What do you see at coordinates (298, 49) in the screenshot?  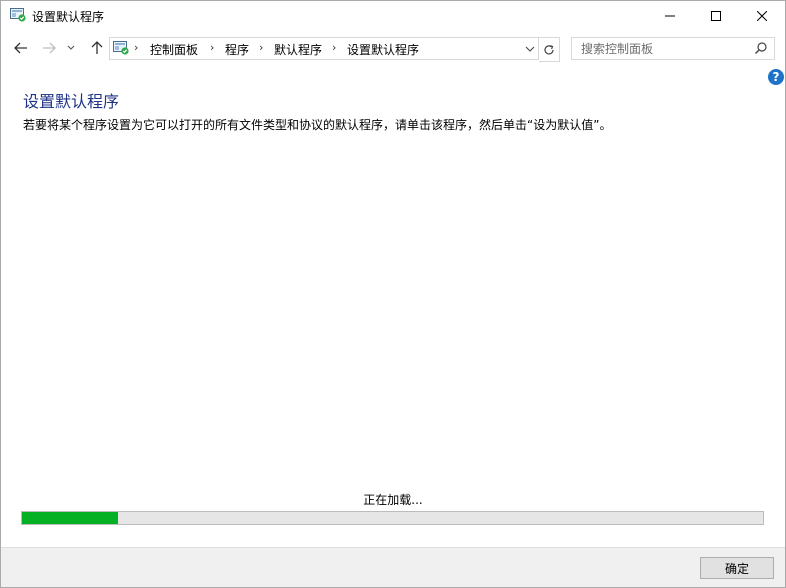 I see `breadcrumb-default-programs: 默认程序` at bounding box center [298, 49].